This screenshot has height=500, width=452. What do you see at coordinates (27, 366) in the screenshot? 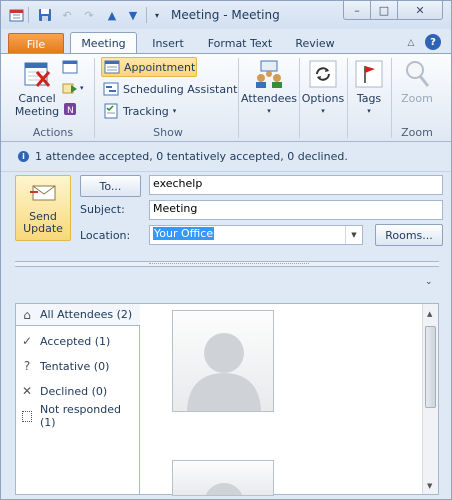
I see `question-icon: ?` at bounding box center [27, 366].